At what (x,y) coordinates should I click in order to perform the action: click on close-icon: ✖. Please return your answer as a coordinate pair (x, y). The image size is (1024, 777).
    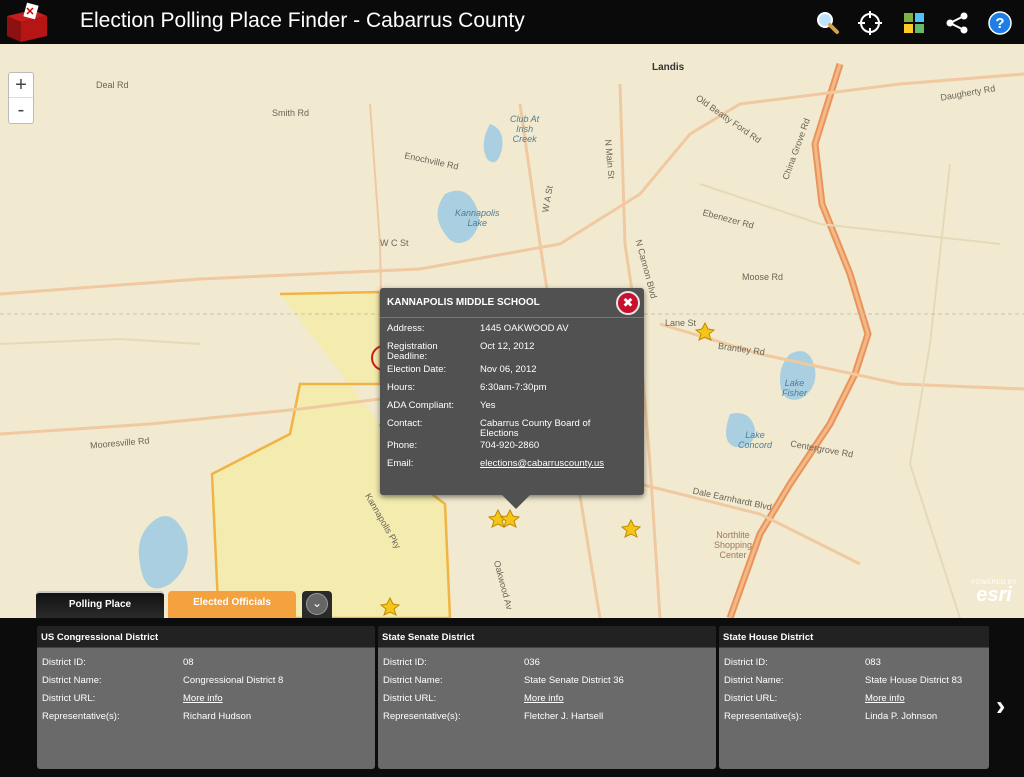
    Looking at the image, I should click on (628, 303).